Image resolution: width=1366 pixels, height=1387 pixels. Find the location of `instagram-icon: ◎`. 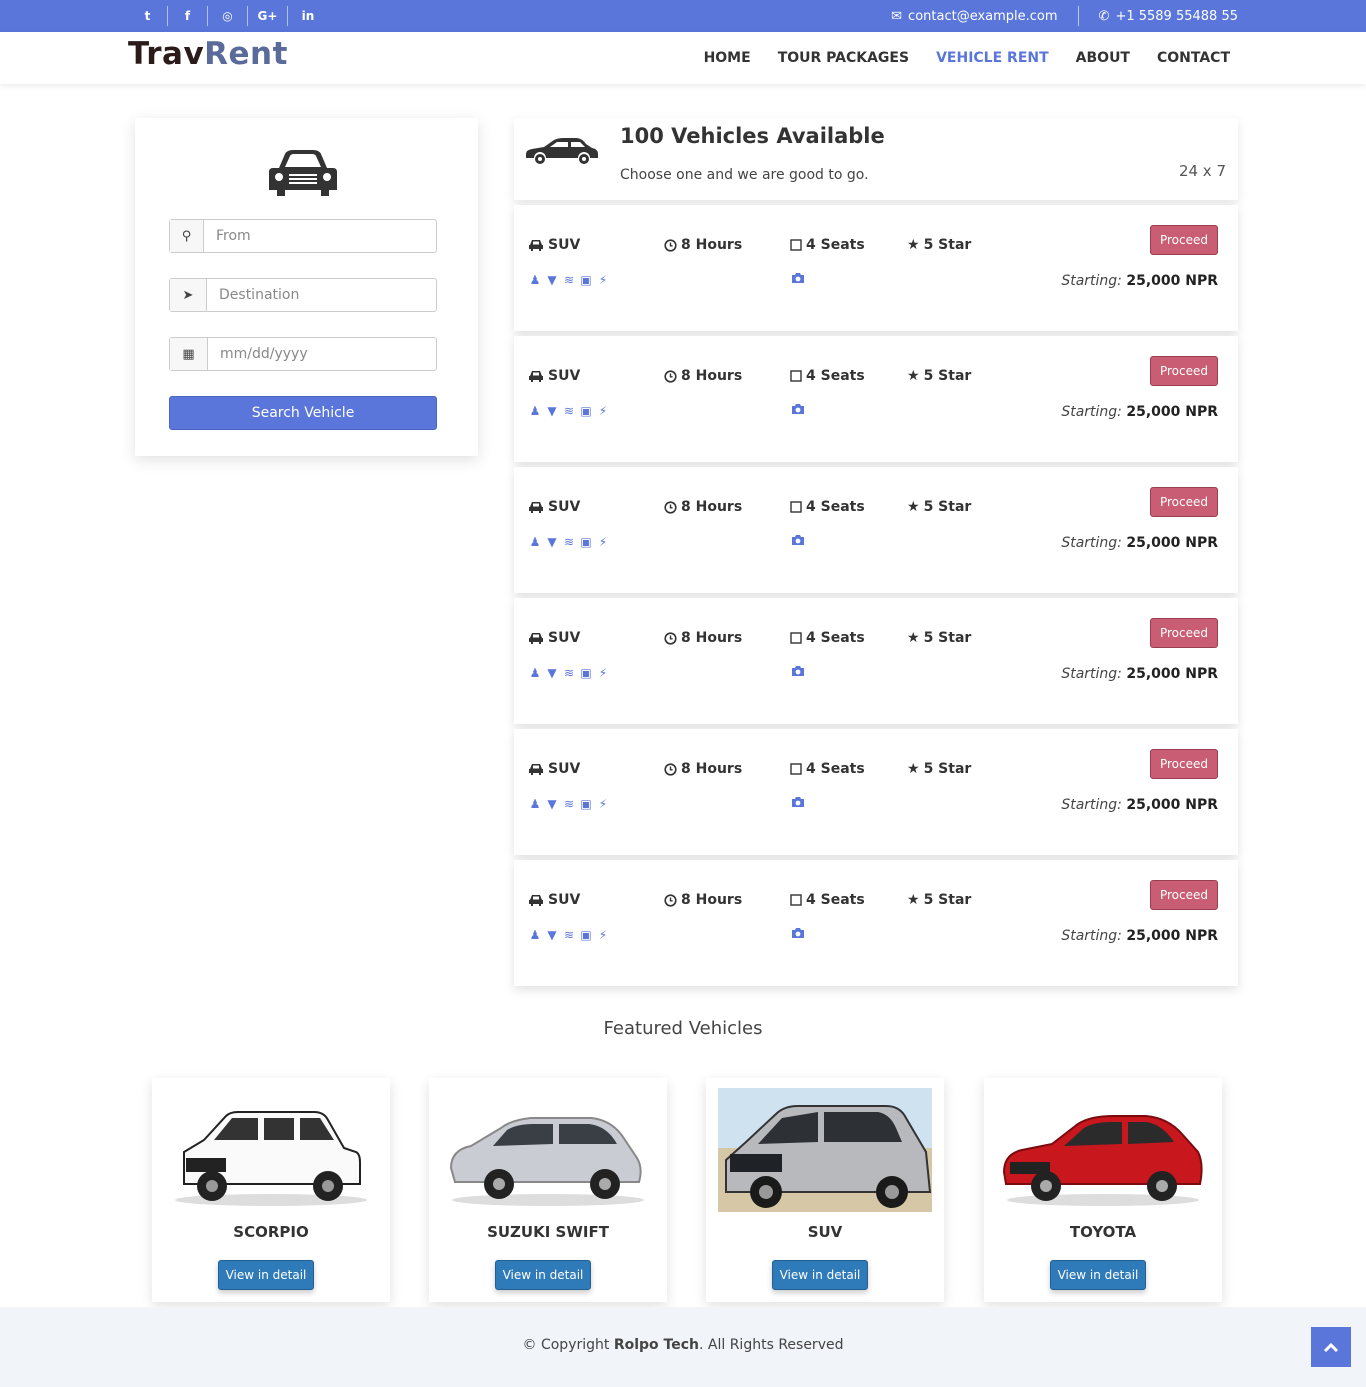

instagram-icon: ◎ is located at coordinates (228, 16).